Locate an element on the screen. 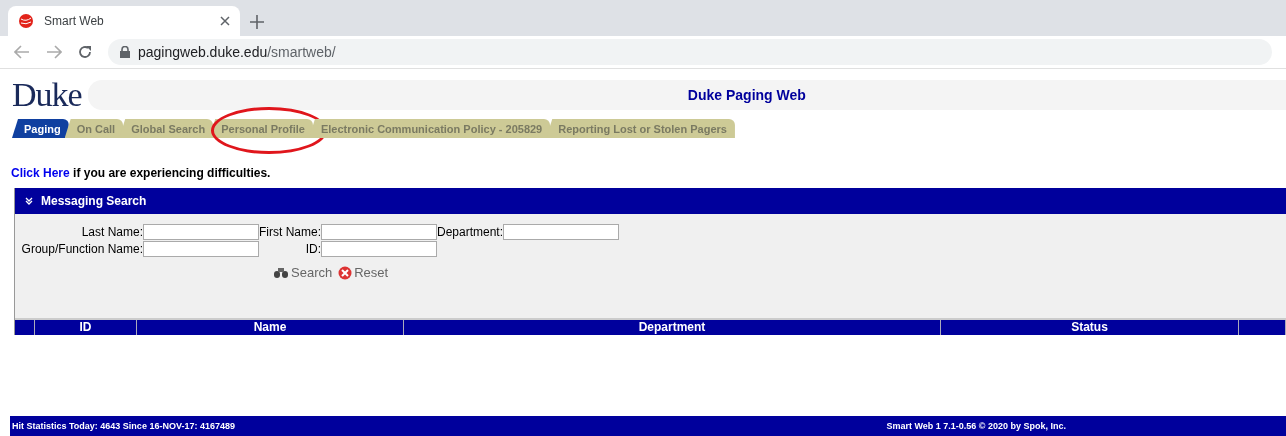 Image resolution: width=1286 pixels, height=436 pixels. copyright-text: Smart Web 1 7.1-0.56 © 2020 by Spok, Inc. is located at coordinates (976, 426).